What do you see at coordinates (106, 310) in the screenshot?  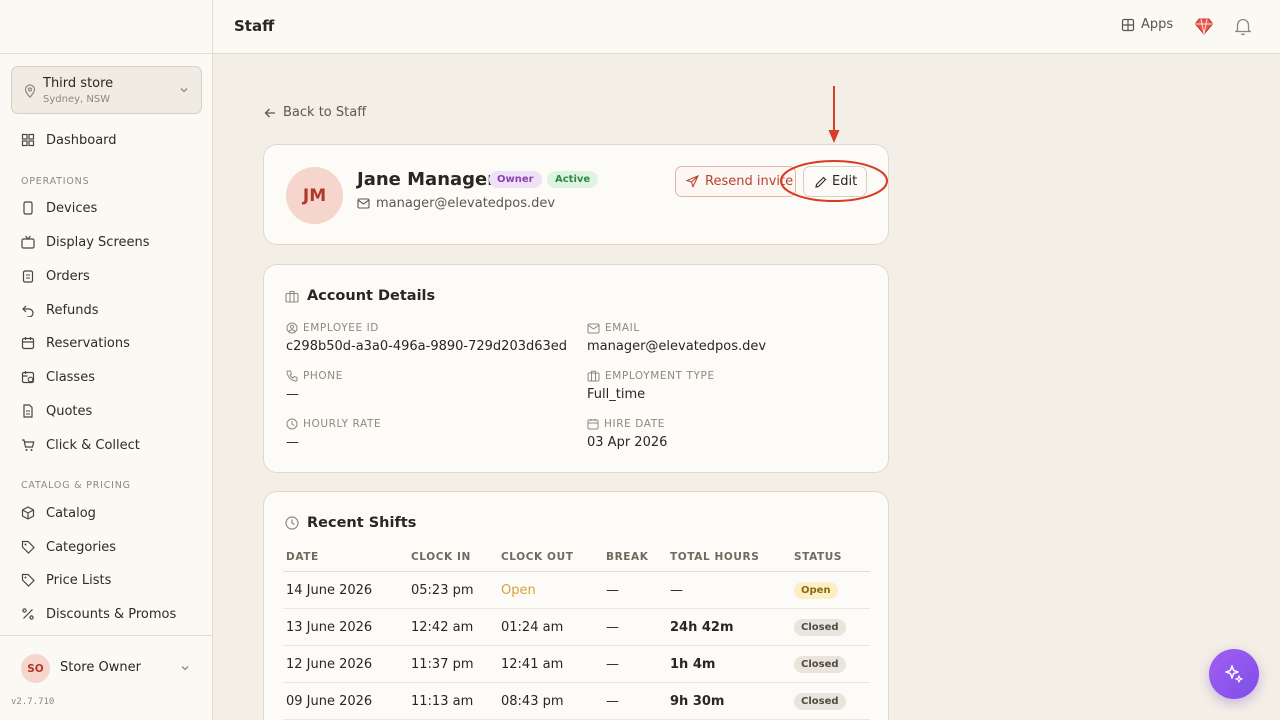 I see `sidebar-item-refunds: Refunds` at bounding box center [106, 310].